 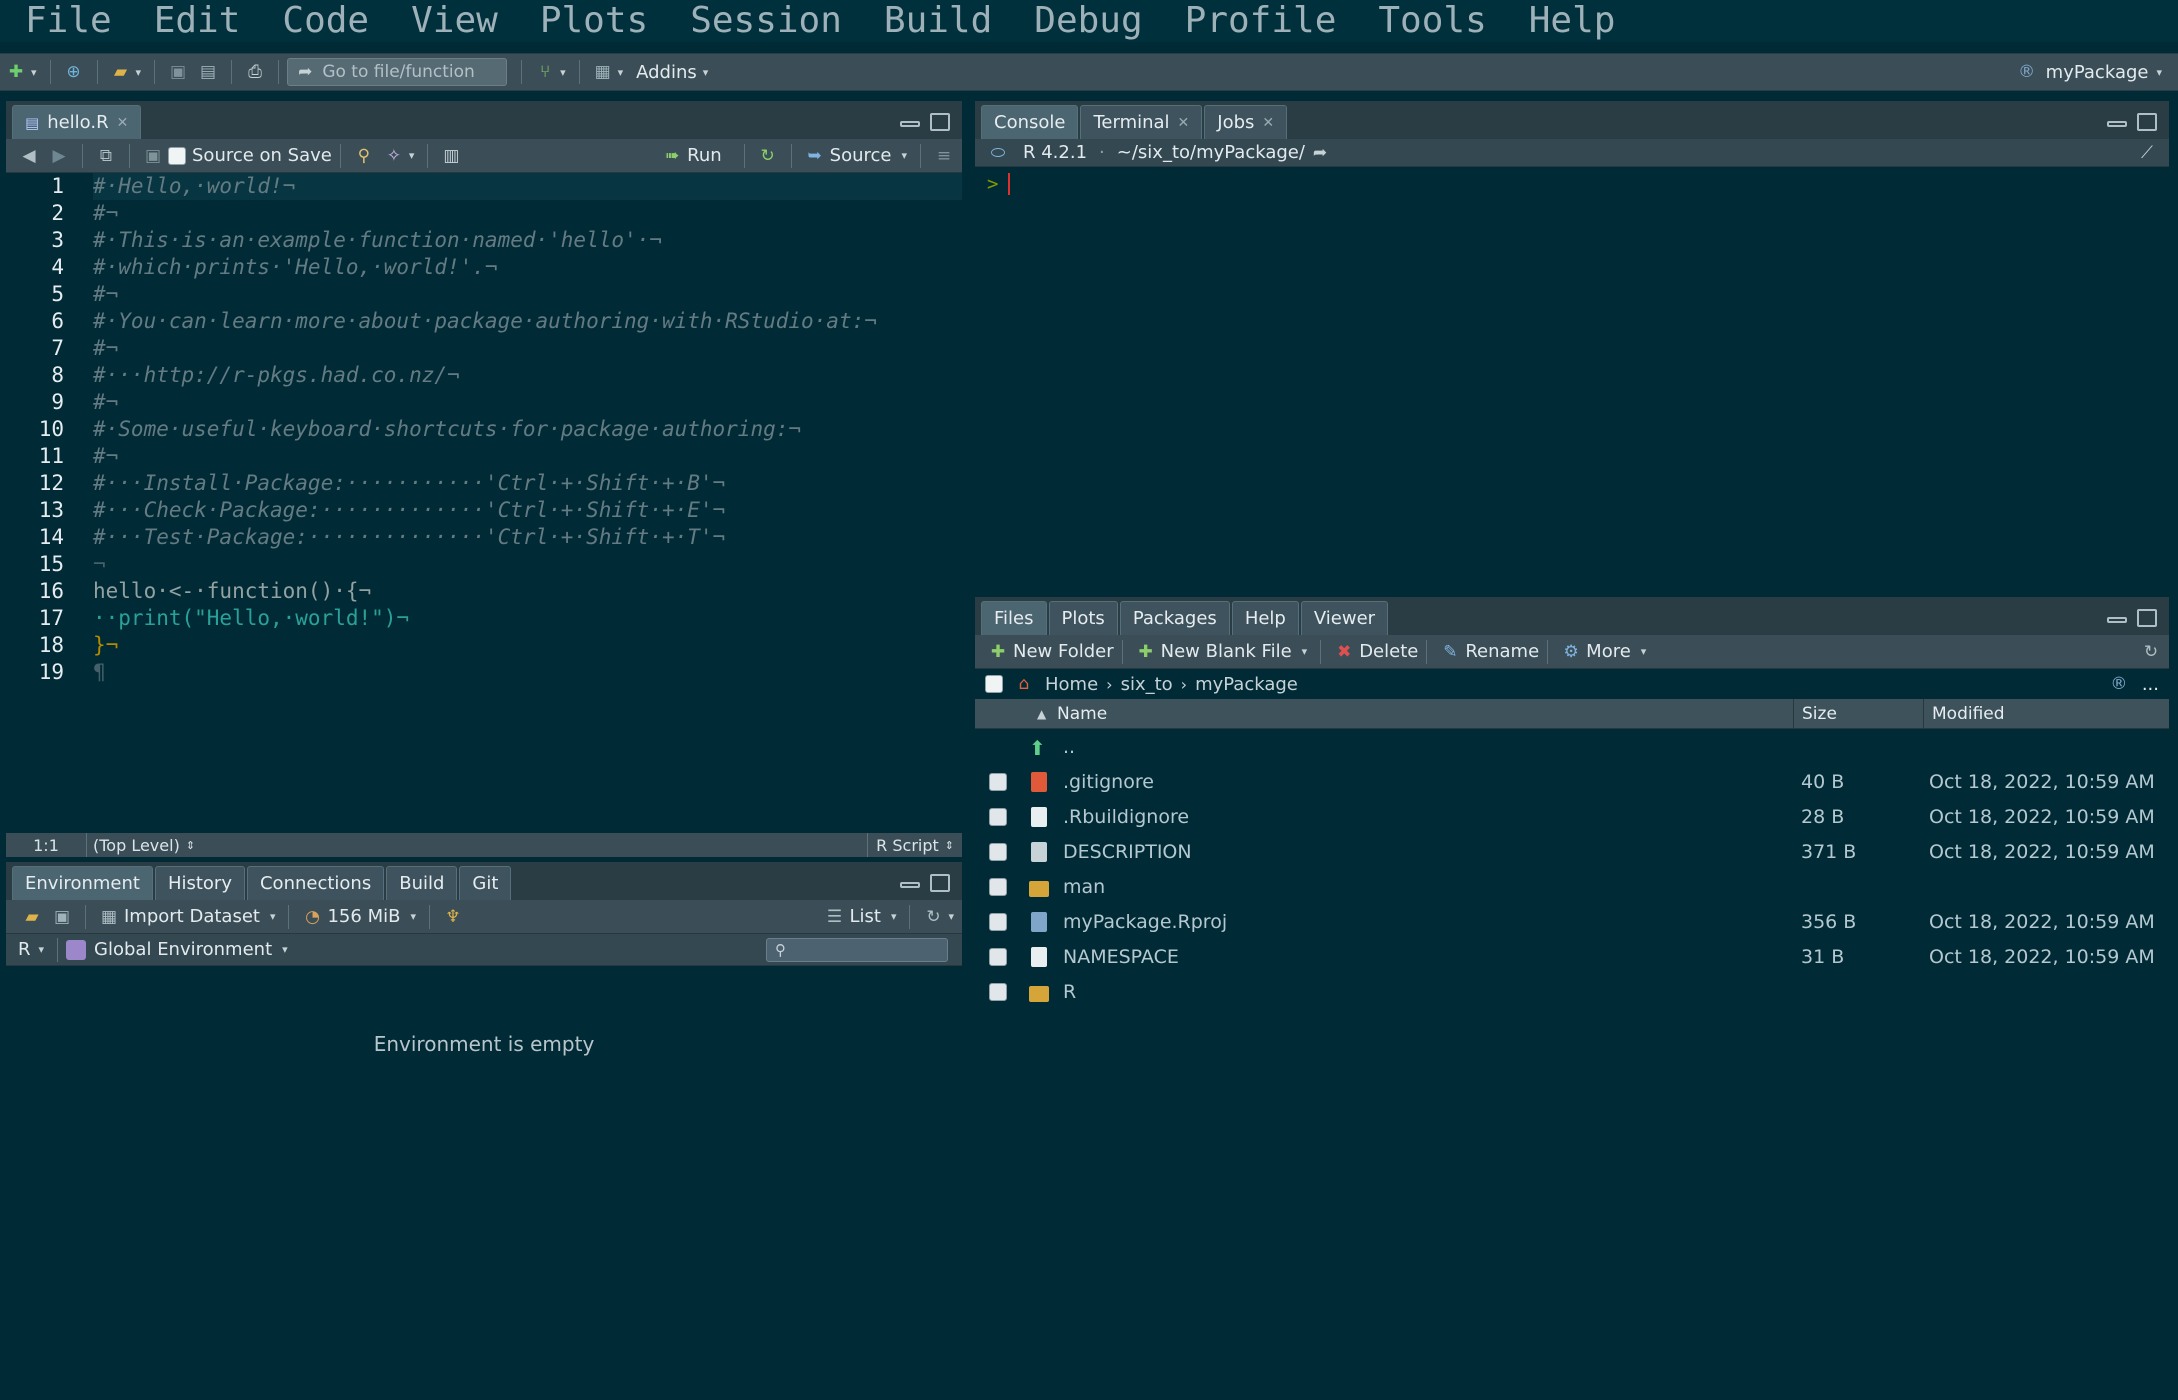 What do you see at coordinates (1108, 782) in the screenshot?
I see `file-name-link: .gitignore` at bounding box center [1108, 782].